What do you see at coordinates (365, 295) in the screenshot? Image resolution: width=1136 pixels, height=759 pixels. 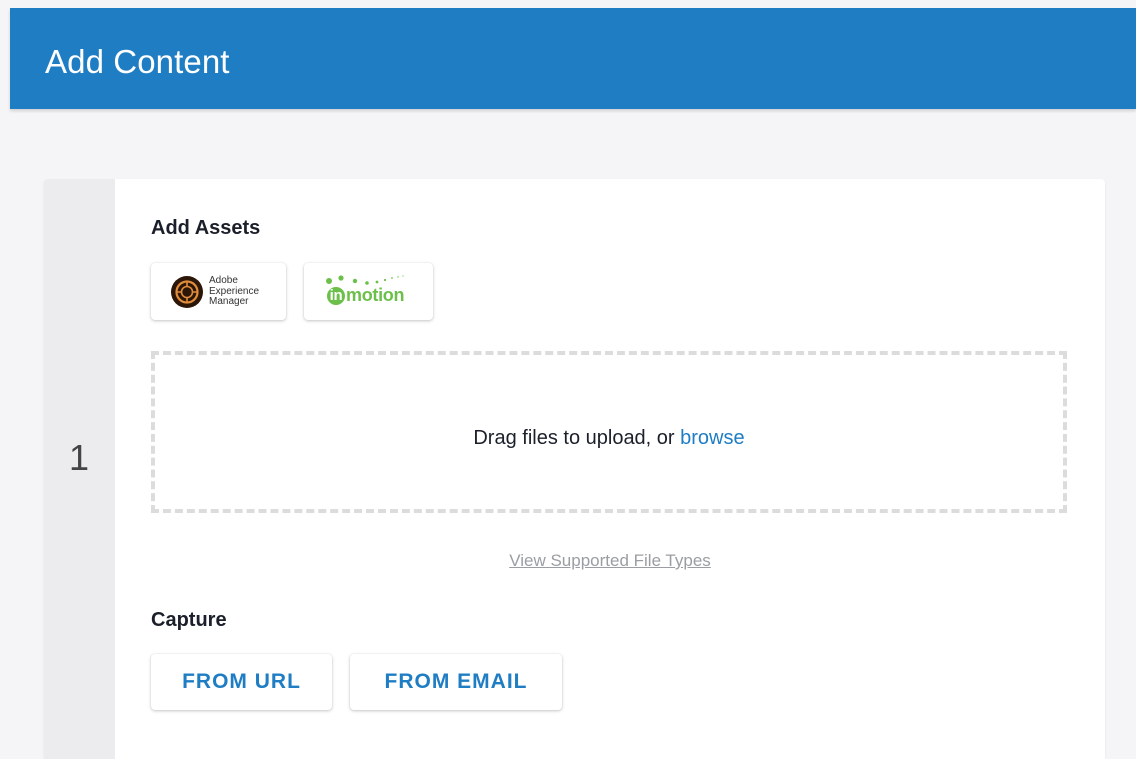 I see `inmotion-label: in motion` at bounding box center [365, 295].